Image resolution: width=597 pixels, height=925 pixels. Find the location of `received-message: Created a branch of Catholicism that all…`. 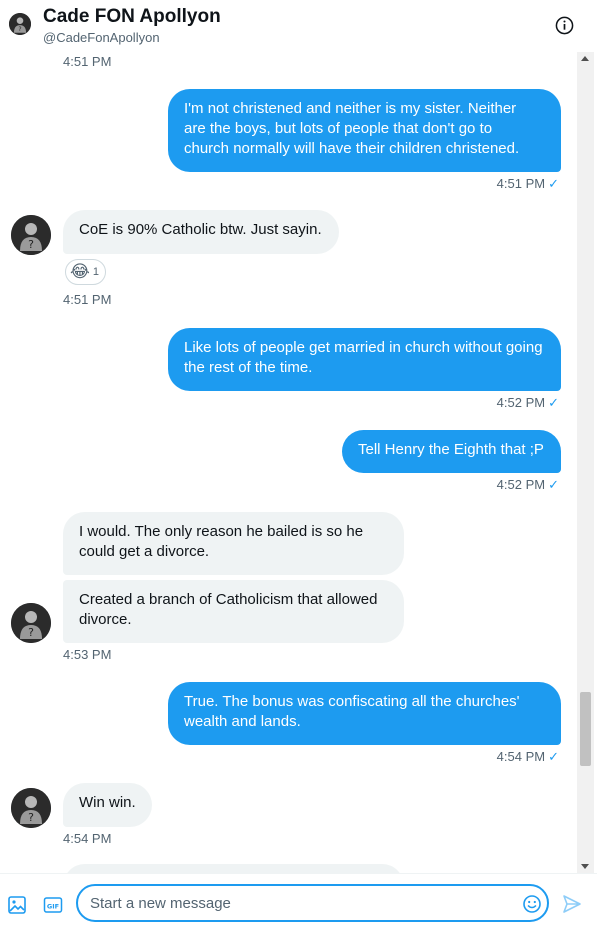

received-message: Created a branch of Catholicism that all… is located at coordinates (233, 611).